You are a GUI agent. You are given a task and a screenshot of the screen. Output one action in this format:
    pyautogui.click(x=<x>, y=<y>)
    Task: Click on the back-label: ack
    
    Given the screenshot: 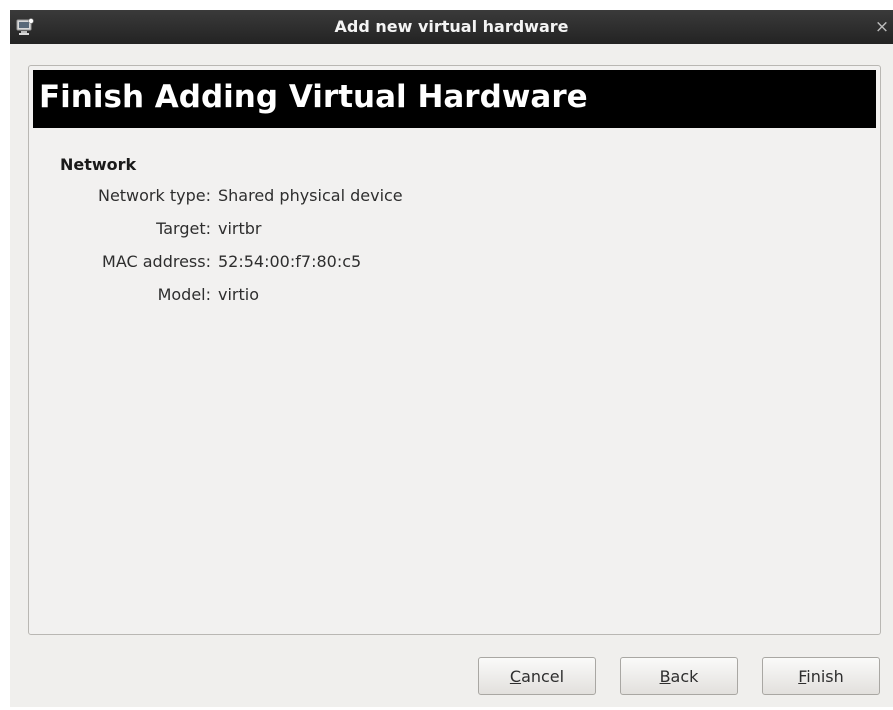 What is the action you would take?
    pyautogui.click(x=684, y=676)
    